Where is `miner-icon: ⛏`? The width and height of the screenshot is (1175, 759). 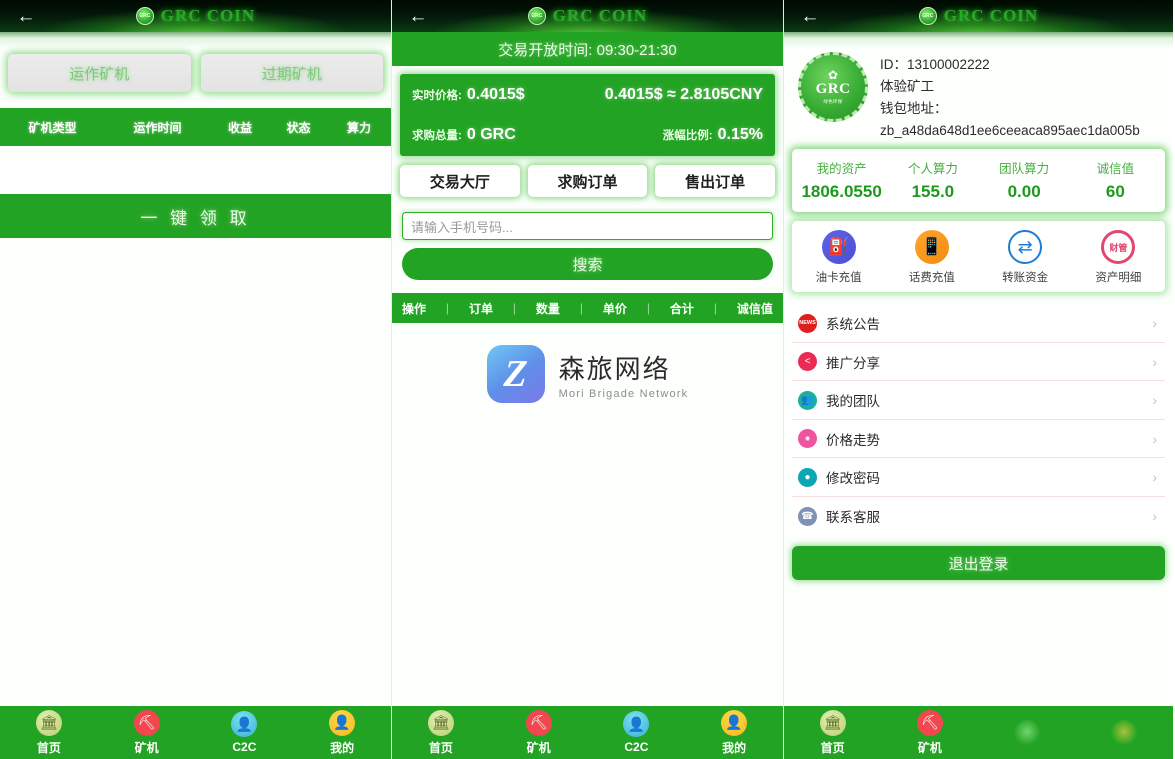
miner-icon: ⛏ is located at coordinates (538, 722).